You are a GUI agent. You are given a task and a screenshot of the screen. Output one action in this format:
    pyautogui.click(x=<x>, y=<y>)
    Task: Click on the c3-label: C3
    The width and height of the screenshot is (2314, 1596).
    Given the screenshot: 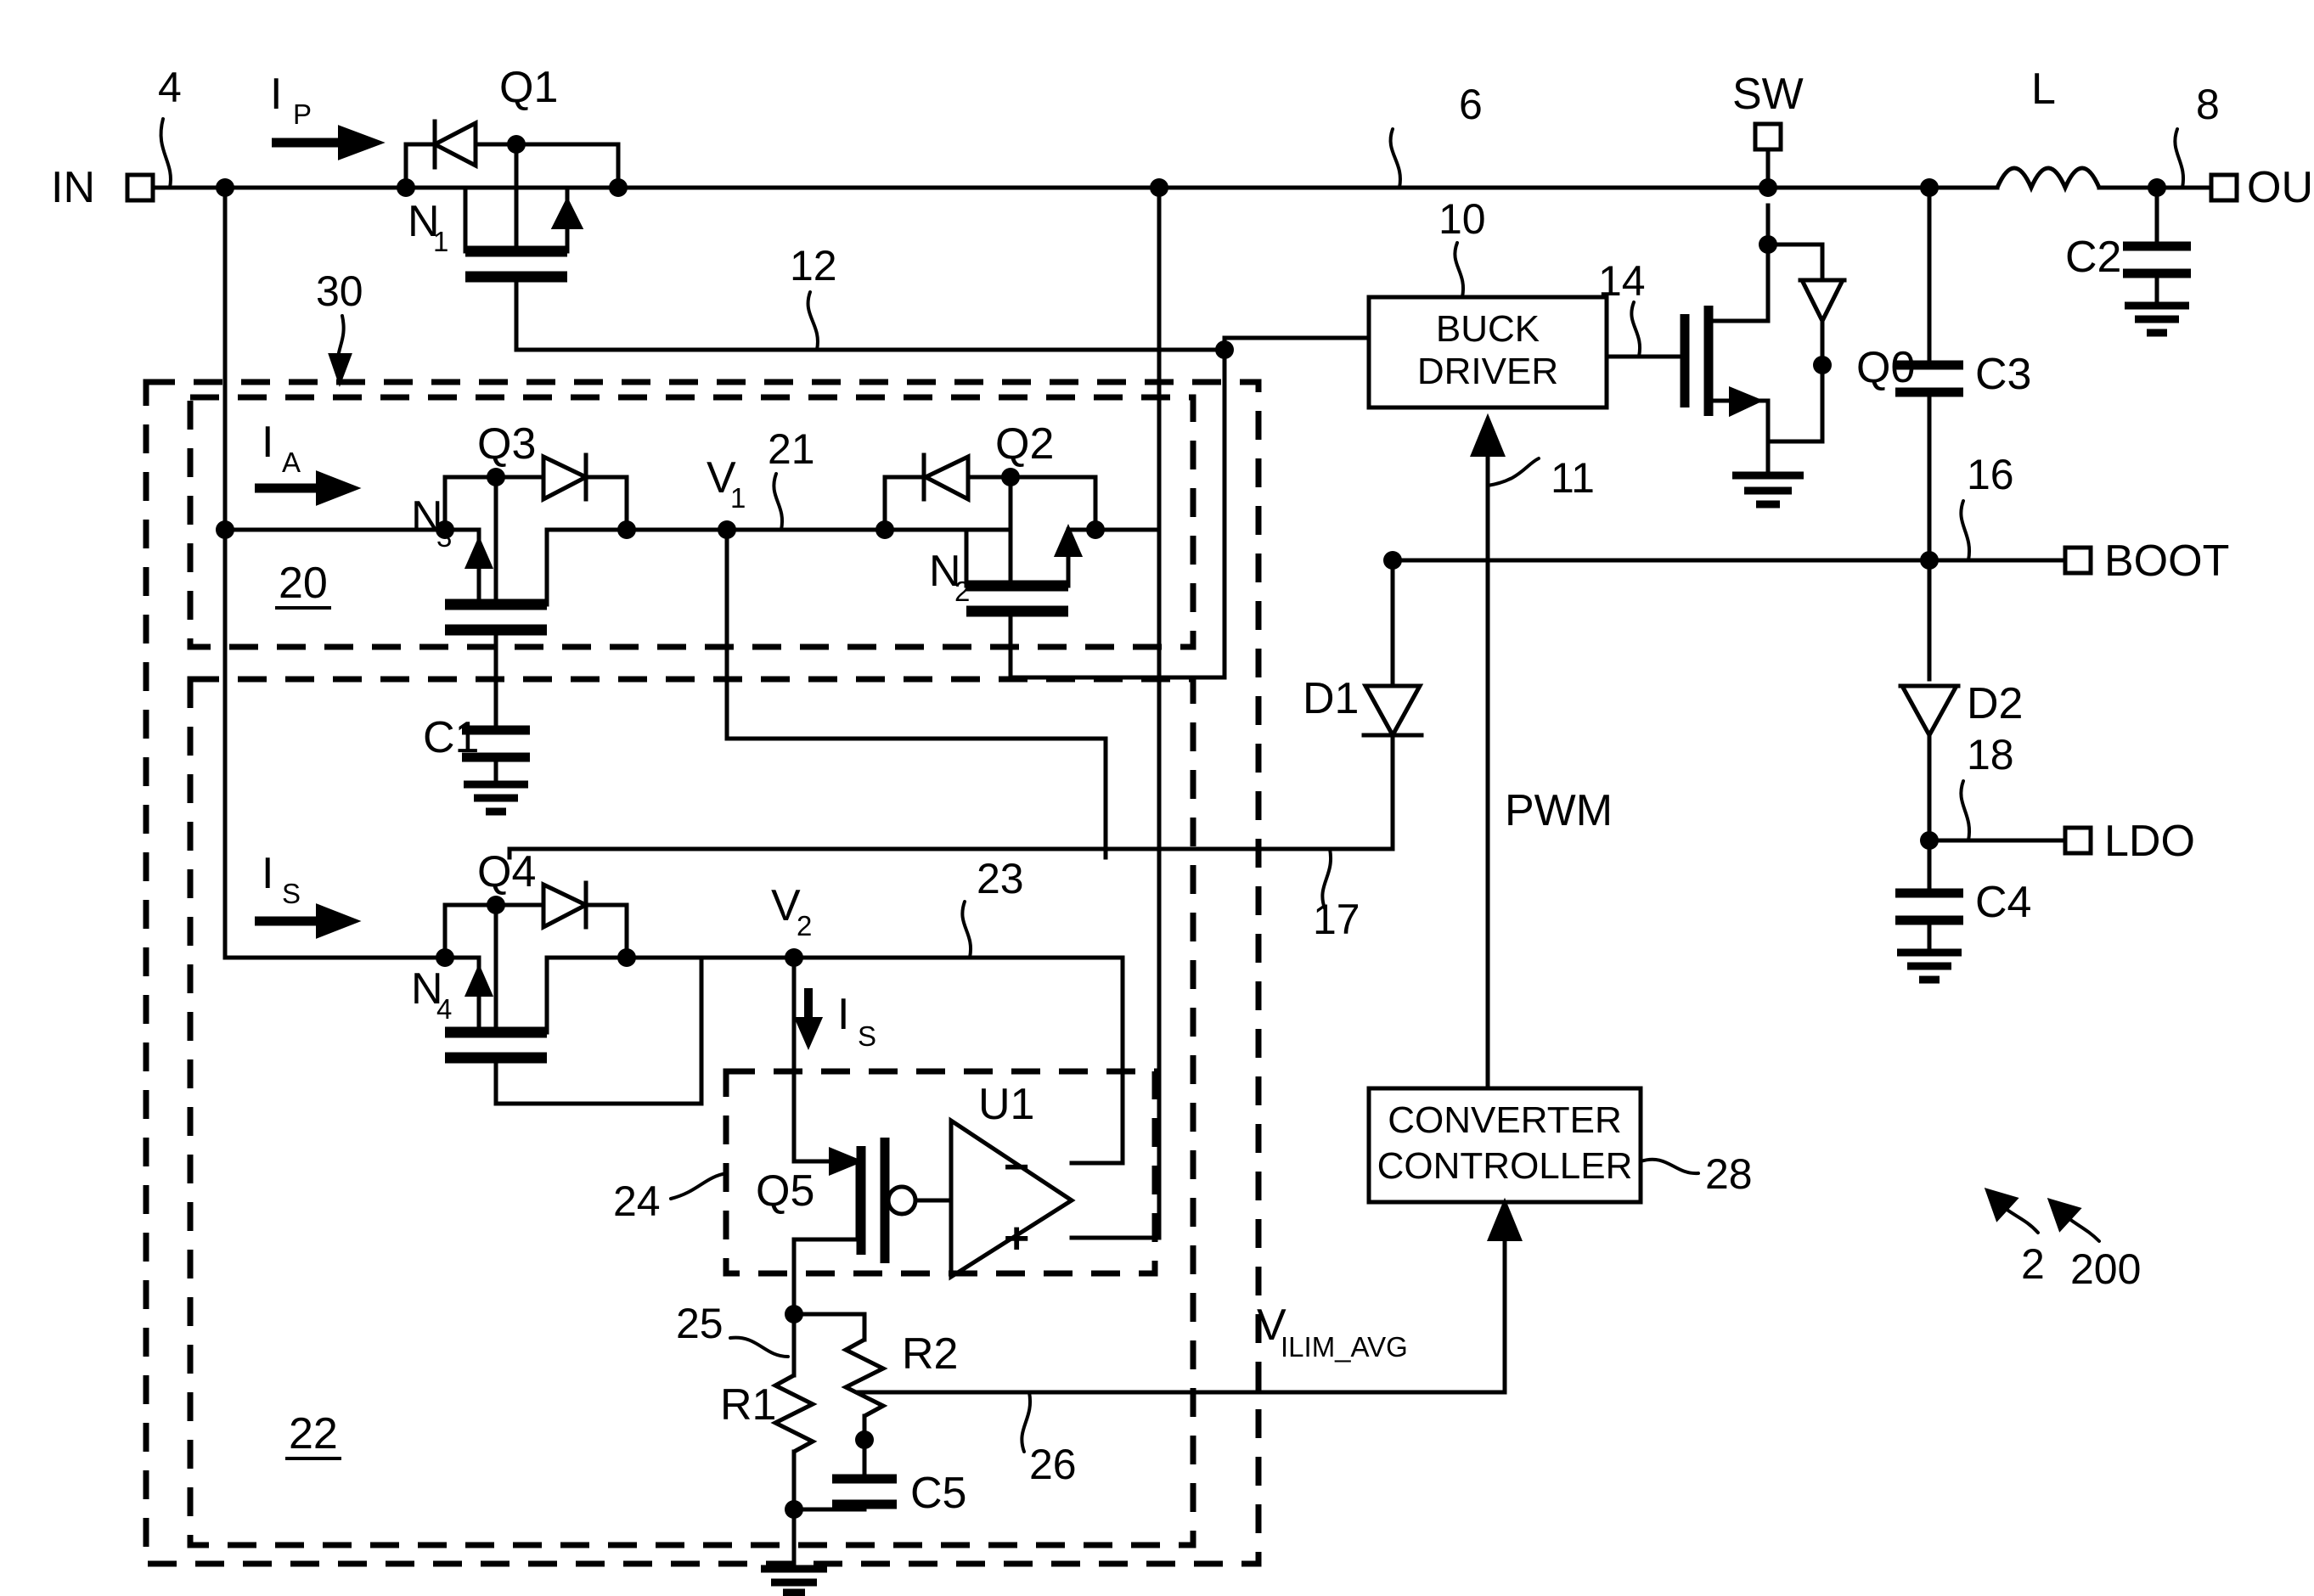 What is the action you would take?
    pyautogui.click(x=2003, y=374)
    